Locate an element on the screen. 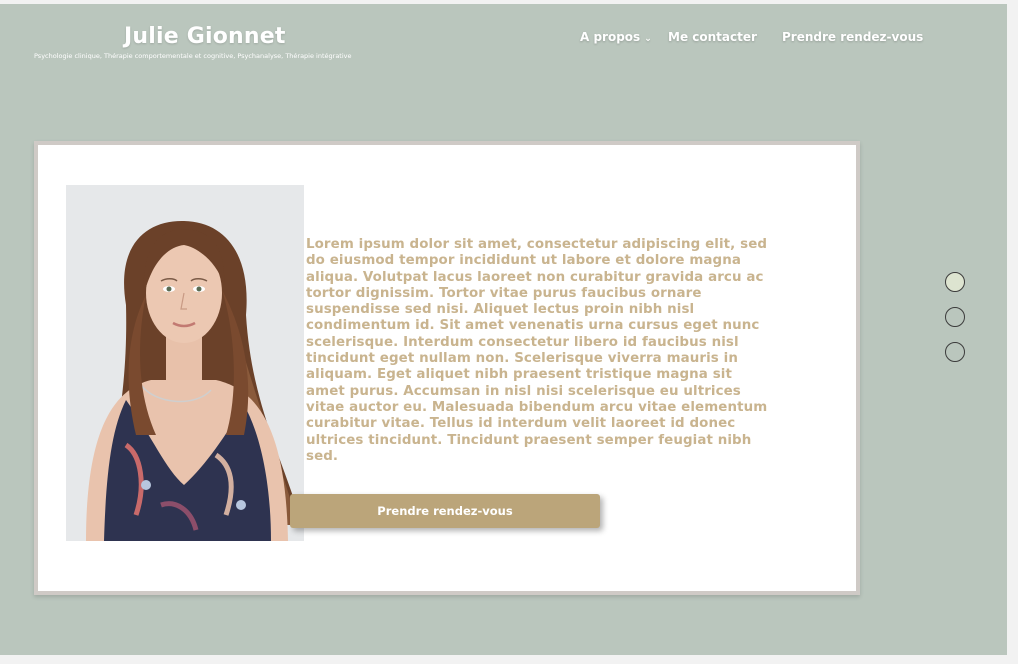 This screenshot has height=664, width=1018. nav-item-label: Me contacter is located at coordinates (712, 37).